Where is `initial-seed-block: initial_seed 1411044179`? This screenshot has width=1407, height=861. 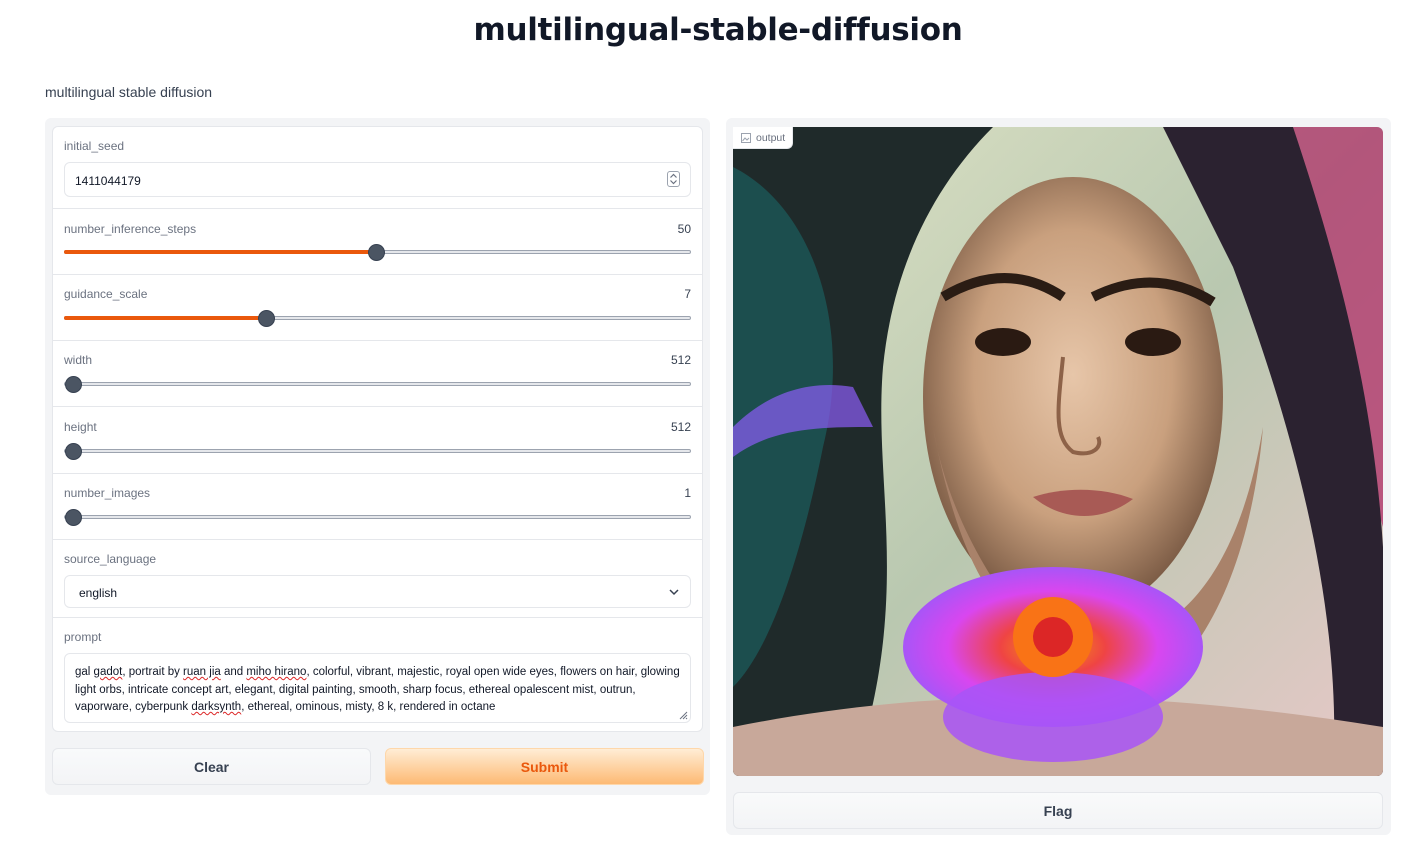
initial-seed-block: initial_seed 1411044179 is located at coordinates (377, 168).